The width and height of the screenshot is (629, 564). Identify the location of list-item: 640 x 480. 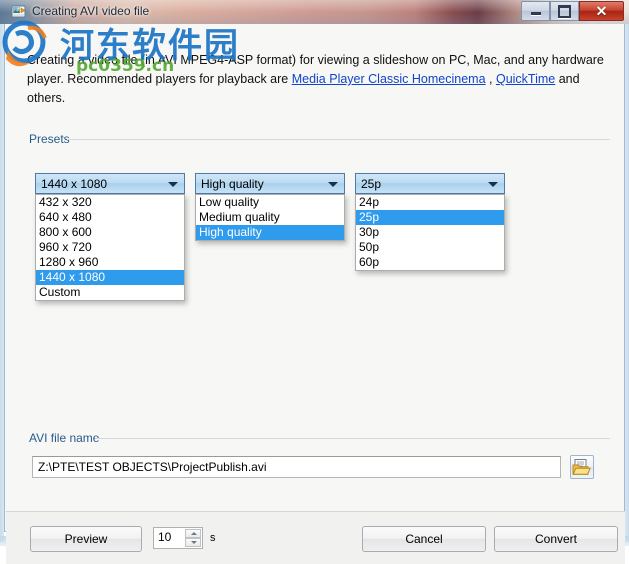
(110, 217).